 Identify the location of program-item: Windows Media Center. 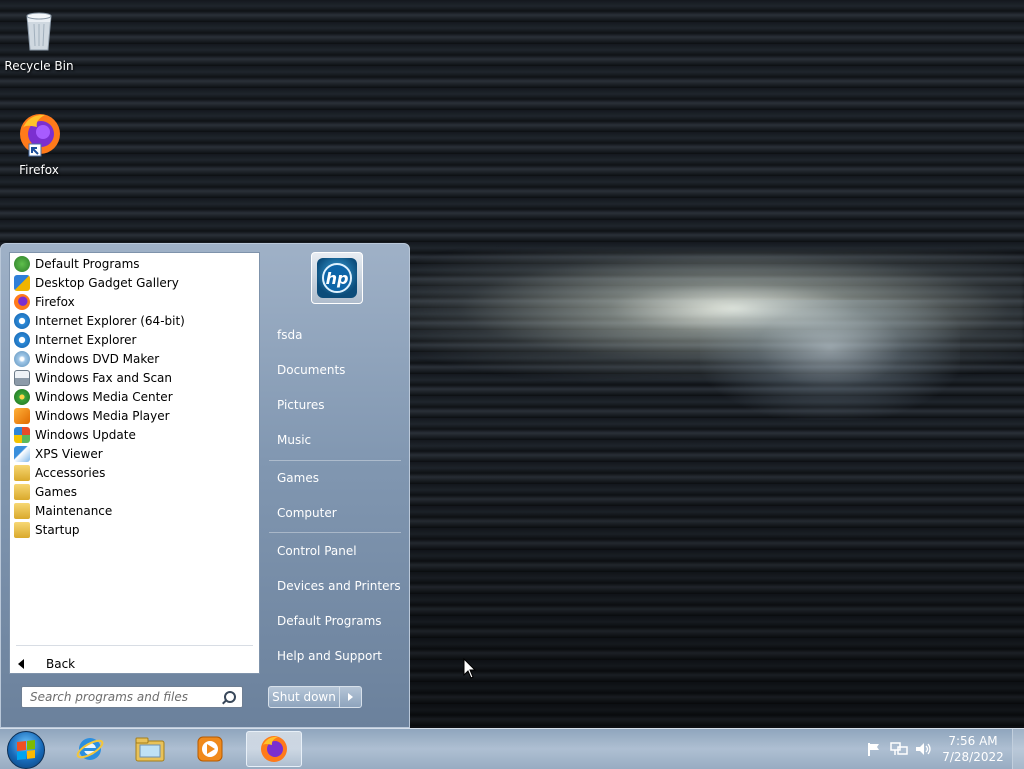
(134, 396).